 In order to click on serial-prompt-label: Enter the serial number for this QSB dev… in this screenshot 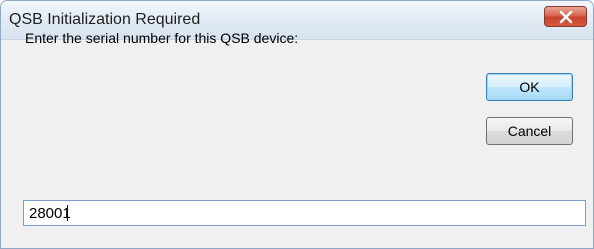, I will do `click(162, 38)`.